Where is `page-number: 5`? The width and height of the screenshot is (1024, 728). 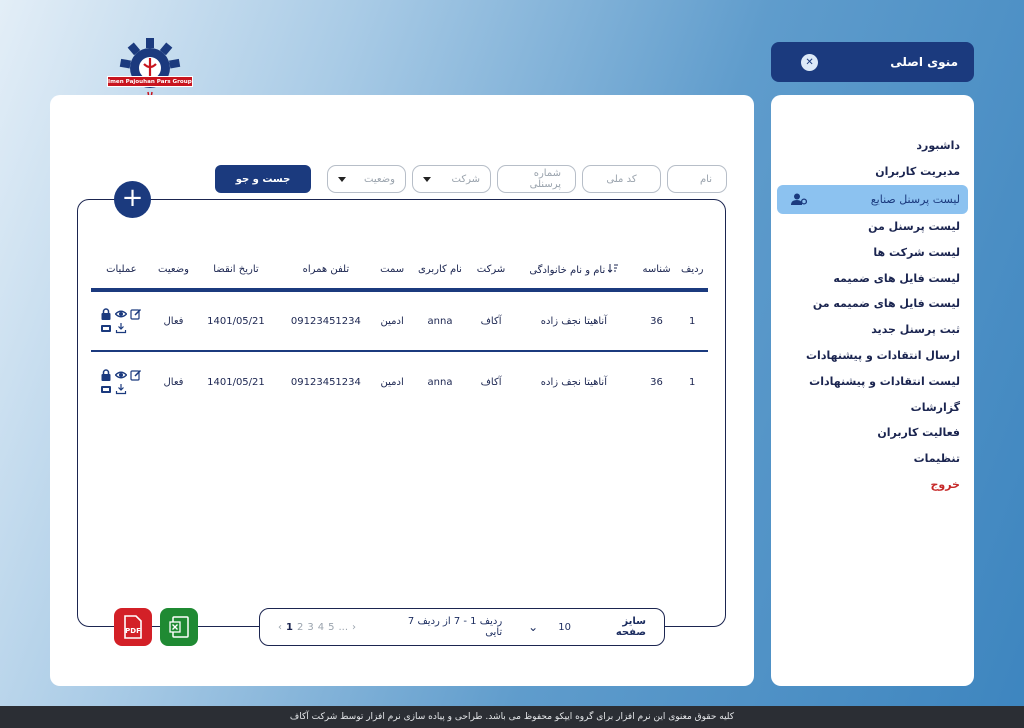
page-number: 5 is located at coordinates (331, 627).